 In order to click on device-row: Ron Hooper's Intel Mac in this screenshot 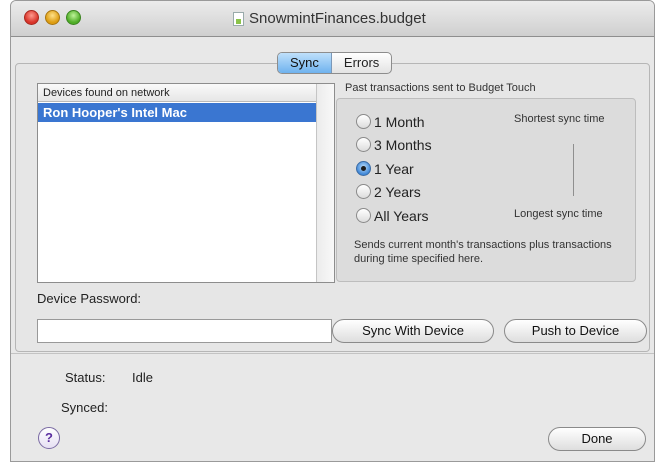, I will do `click(177, 112)`.